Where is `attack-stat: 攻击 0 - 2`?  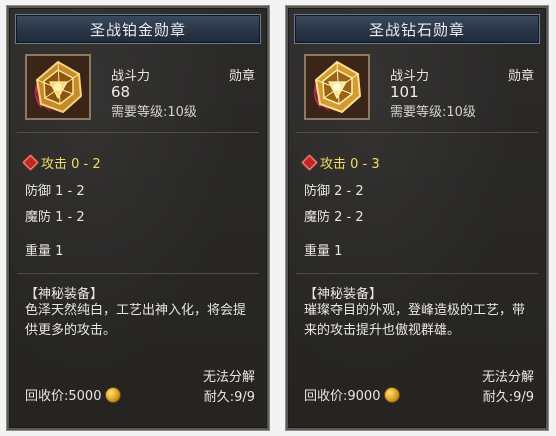 attack-stat: 攻击 0 - 2 is located at coordinates (61, 162).